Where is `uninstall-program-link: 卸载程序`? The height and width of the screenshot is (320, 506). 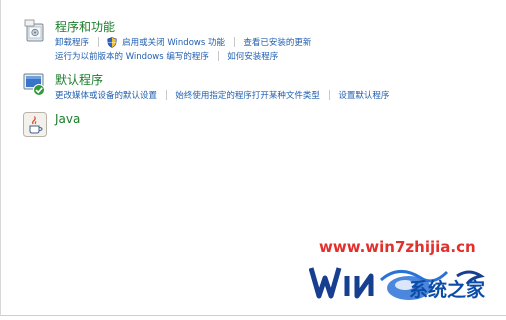 uninstall-program-link: 卸载程序 is located at coordinates (72, 42).